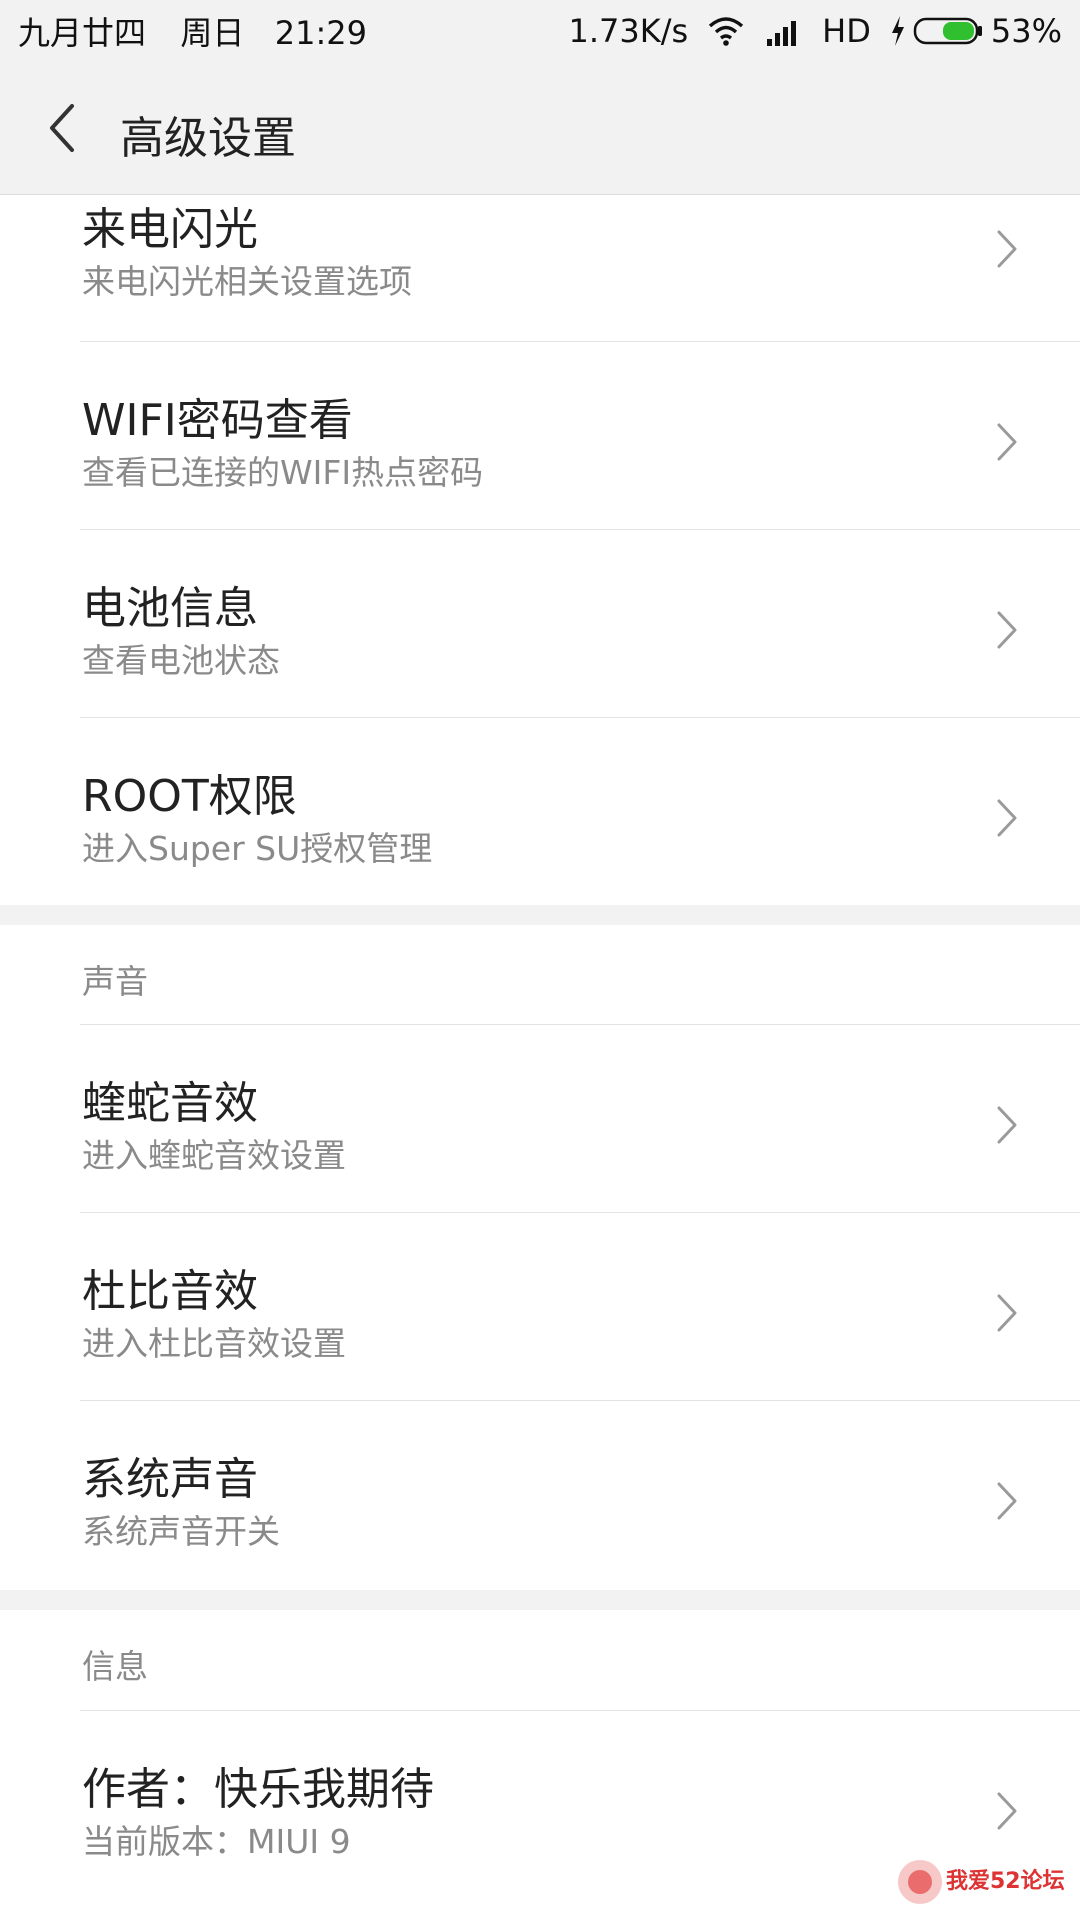  What do you see at coordinates (540, 1495) in the screenshot?
I see `list-item-system-sound: 系统声音 系统声音开关` at bounding box center [540, 1495].